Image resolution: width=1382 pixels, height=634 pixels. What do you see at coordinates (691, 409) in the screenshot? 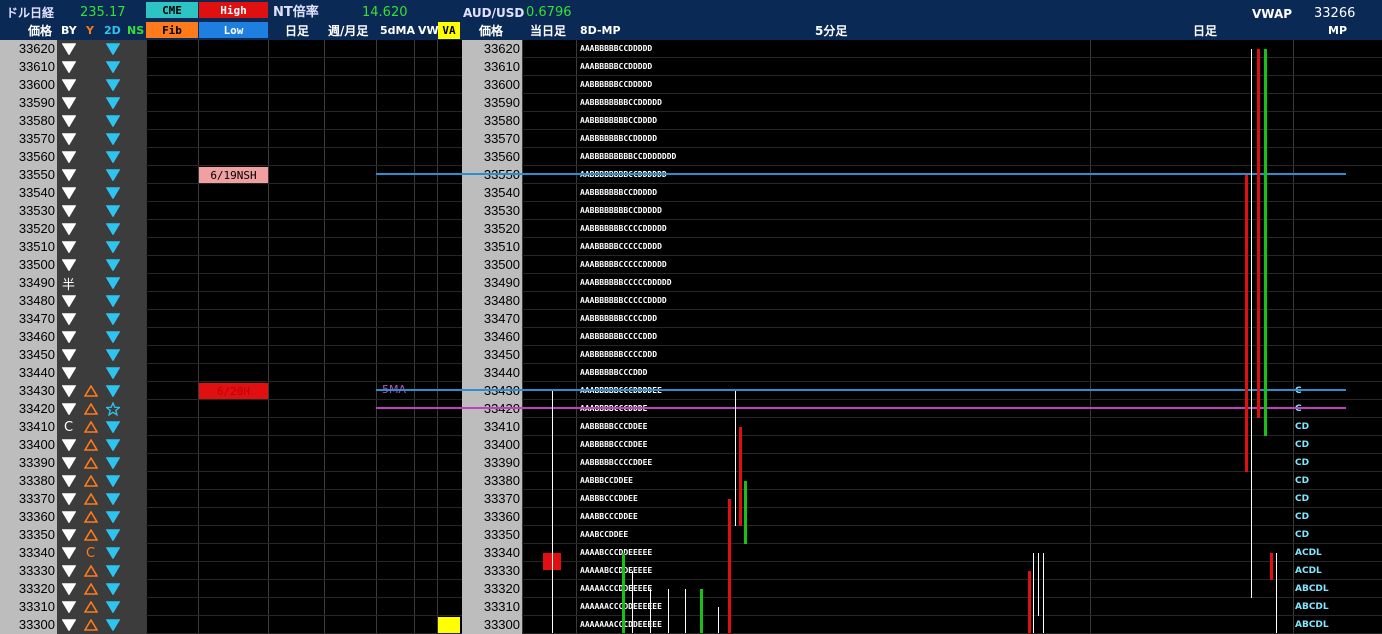
I see `price-row: 33420 33420 AAABBBBCCCDDDE C` at bounding box center [691, 409].